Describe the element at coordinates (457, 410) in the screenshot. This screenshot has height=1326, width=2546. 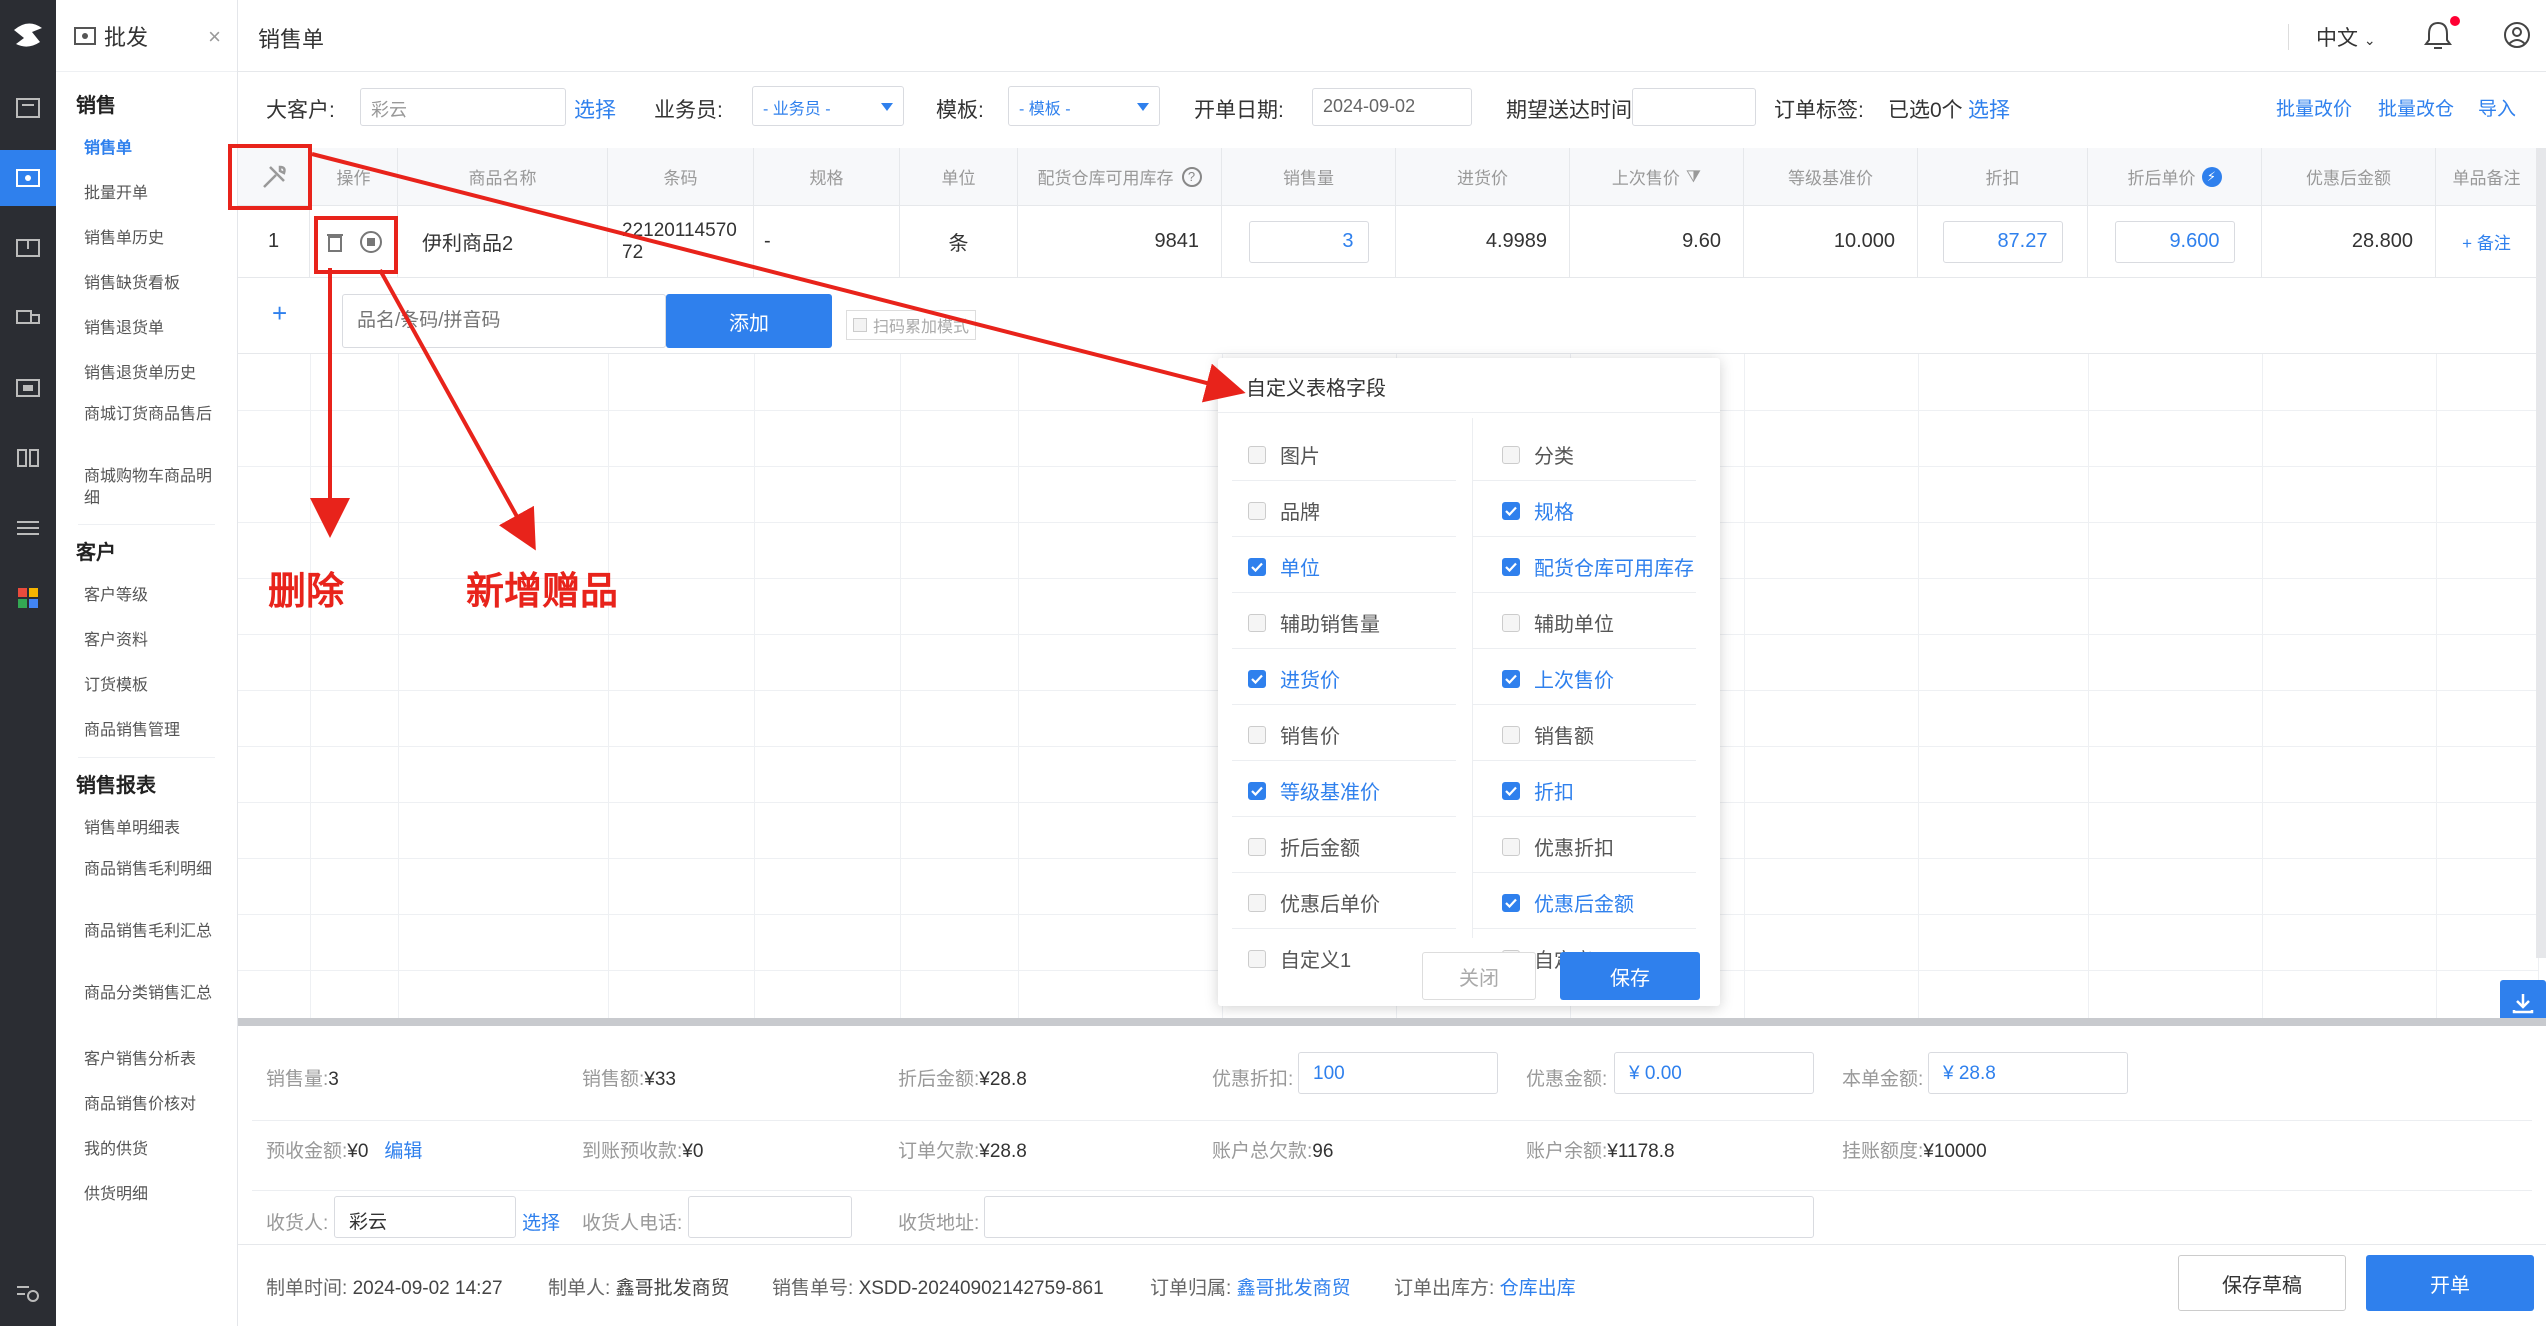
I see `arrow-gift` at that location.